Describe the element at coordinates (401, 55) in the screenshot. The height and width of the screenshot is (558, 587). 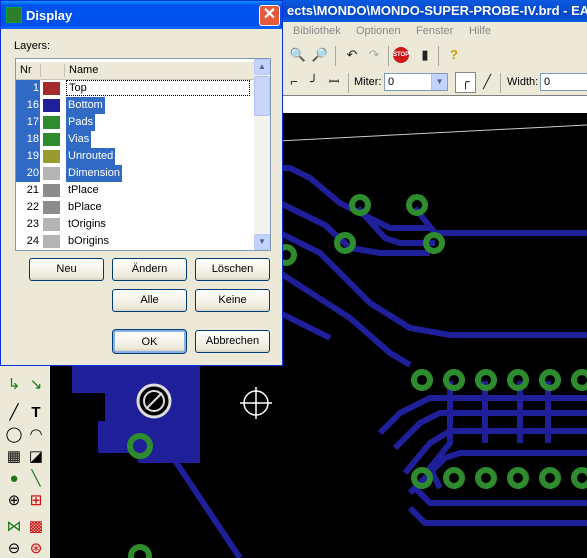
I see `stop-icon: STOP` at that location.